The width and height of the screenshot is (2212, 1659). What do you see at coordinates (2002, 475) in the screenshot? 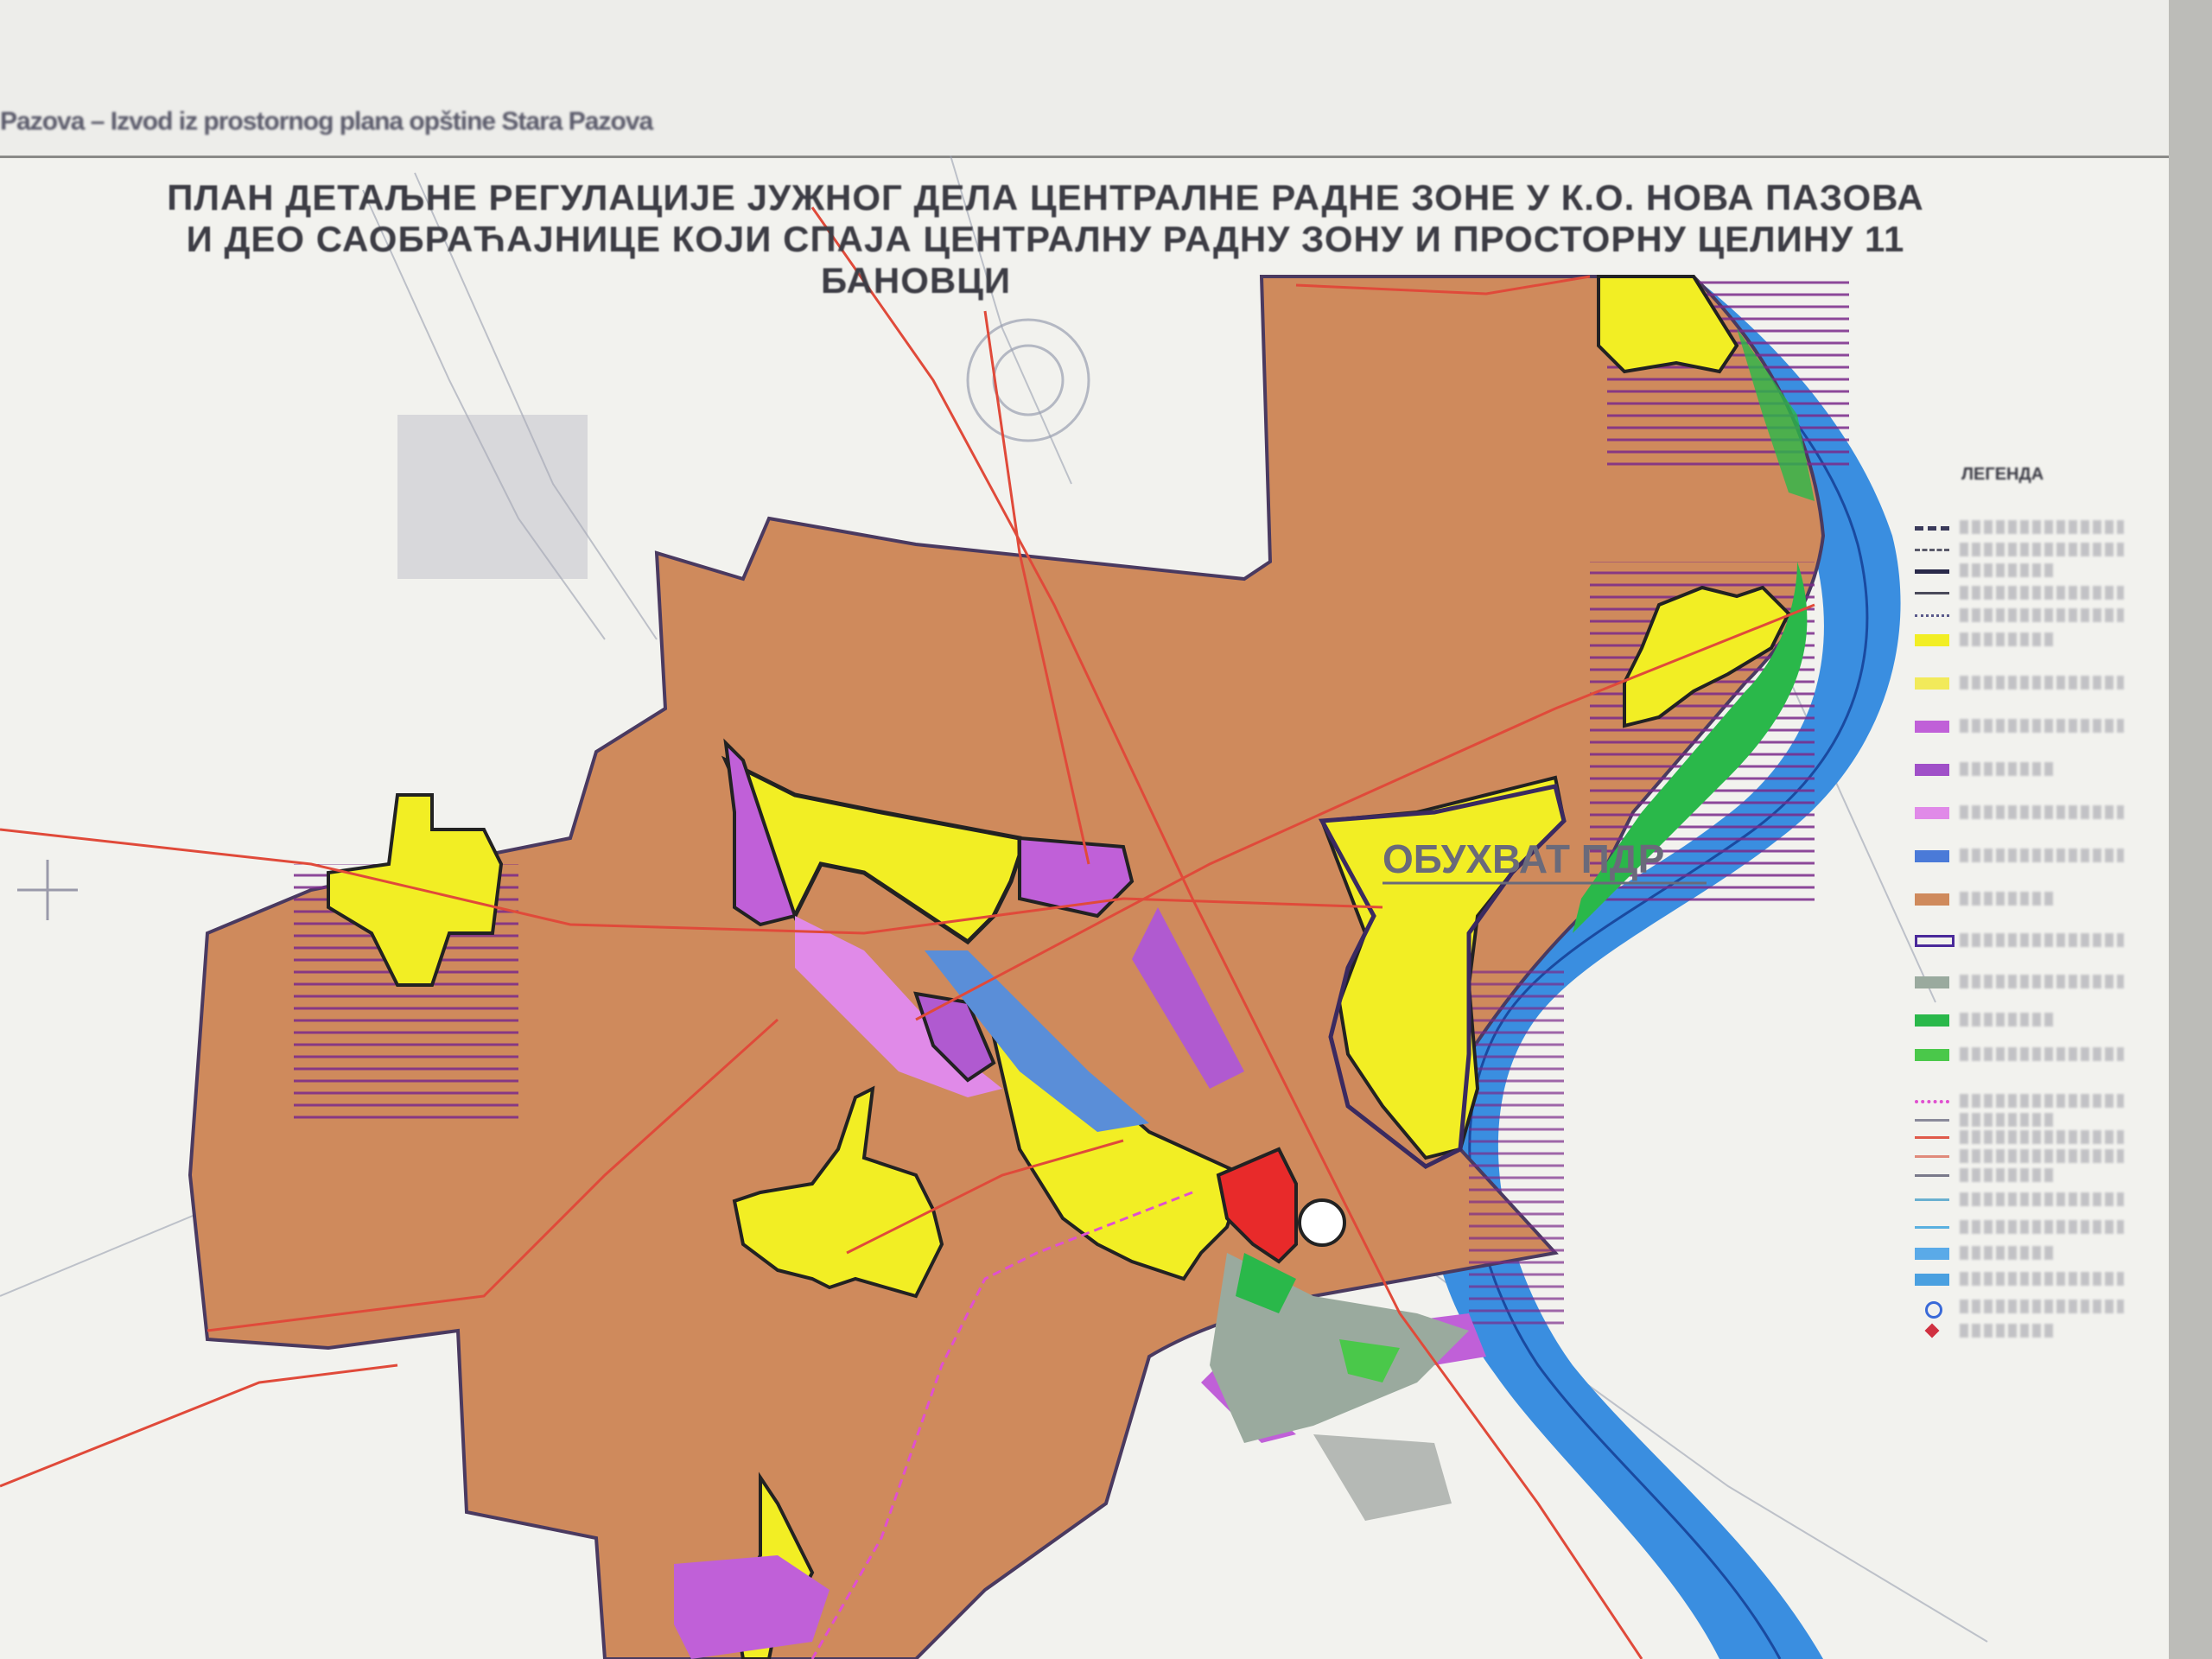
I see `legend-title: ЛЕГЕНДА` at bounding box center [2002, 475].